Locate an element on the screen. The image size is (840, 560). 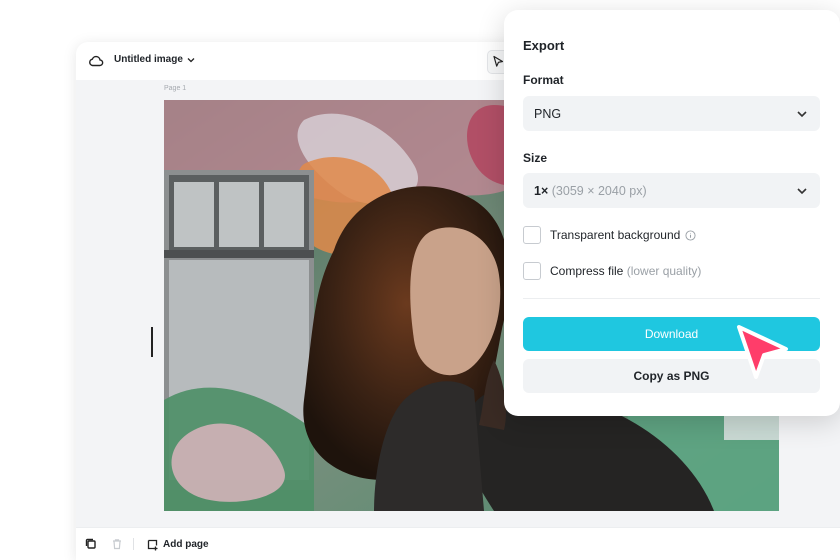
cloud-icon is located at coordinates (96, 61).